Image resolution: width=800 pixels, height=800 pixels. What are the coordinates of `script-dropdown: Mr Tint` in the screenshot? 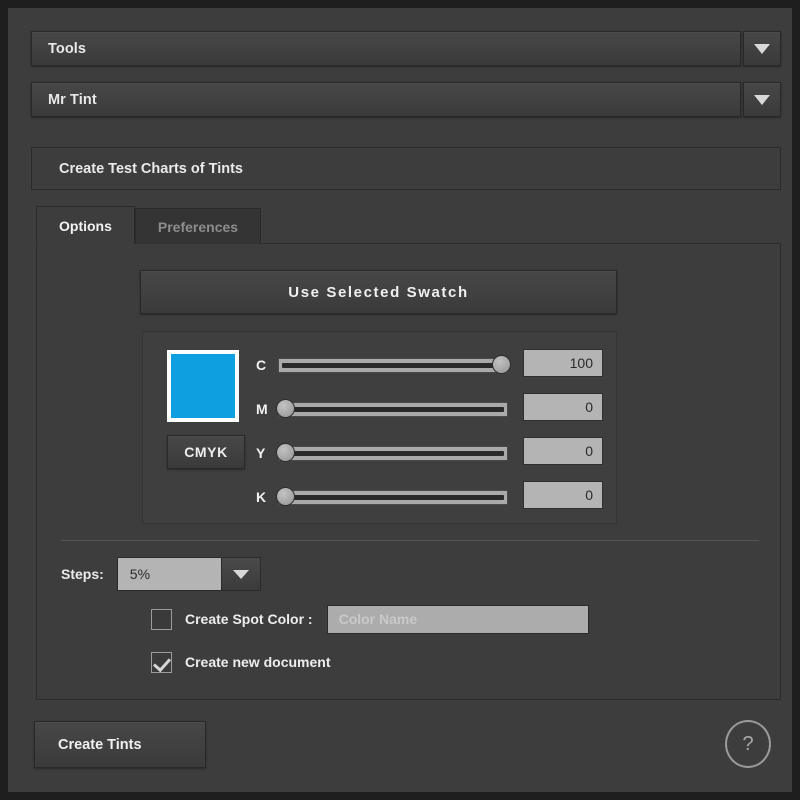 It's located at (406, 99).